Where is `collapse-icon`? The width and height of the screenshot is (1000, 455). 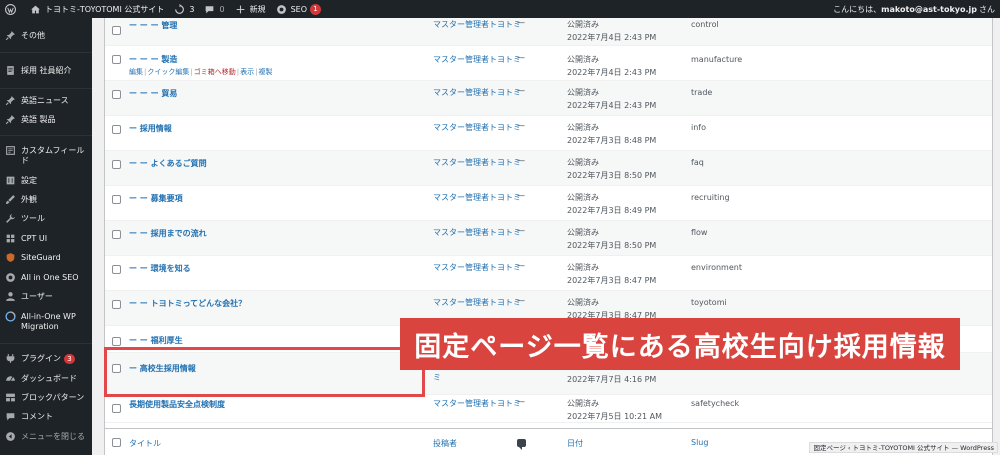
collapse-icon is located at coordinates (10, 436).